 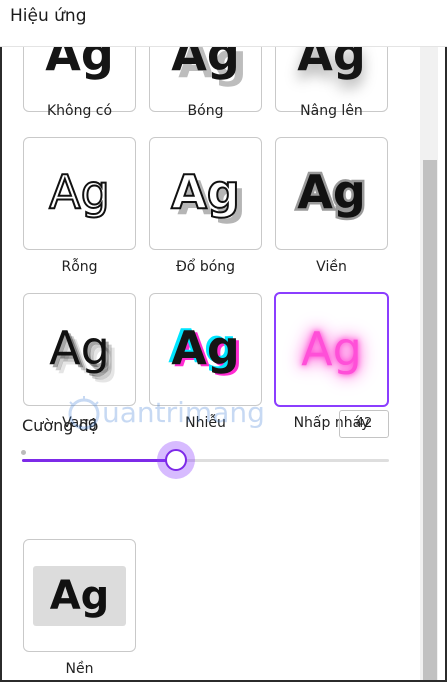 What do you see at coordinates (79, 267) in the screenshot?
I see `effect-hollow-label: Rỗng` at bounding box center [79, 267].